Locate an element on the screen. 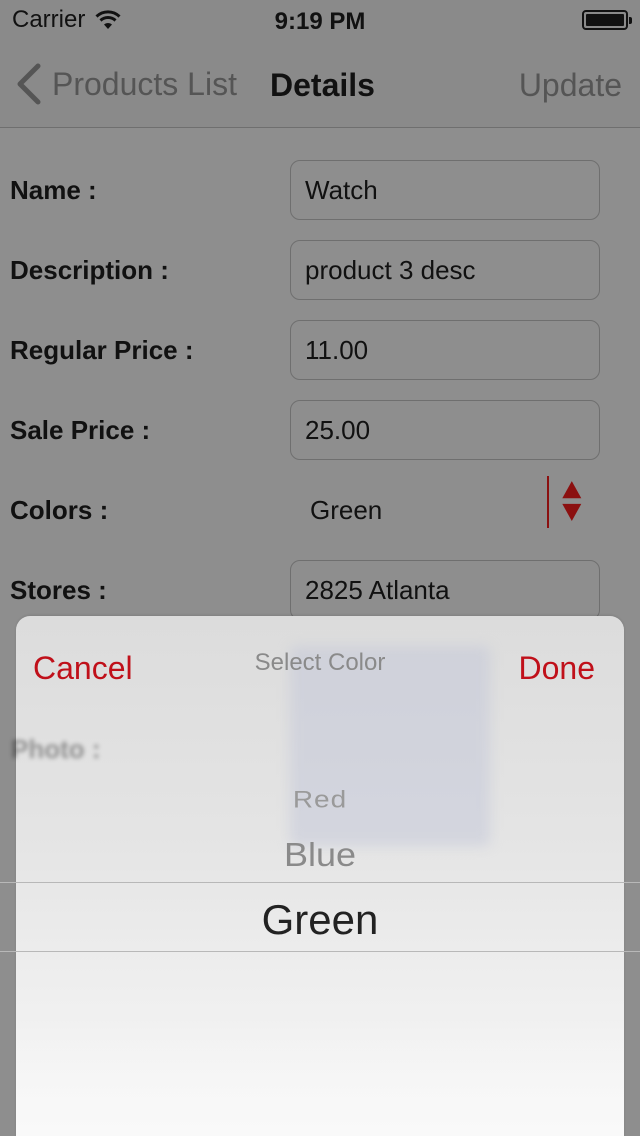  picker-option-green: Green is located at coordinates (320, 920).